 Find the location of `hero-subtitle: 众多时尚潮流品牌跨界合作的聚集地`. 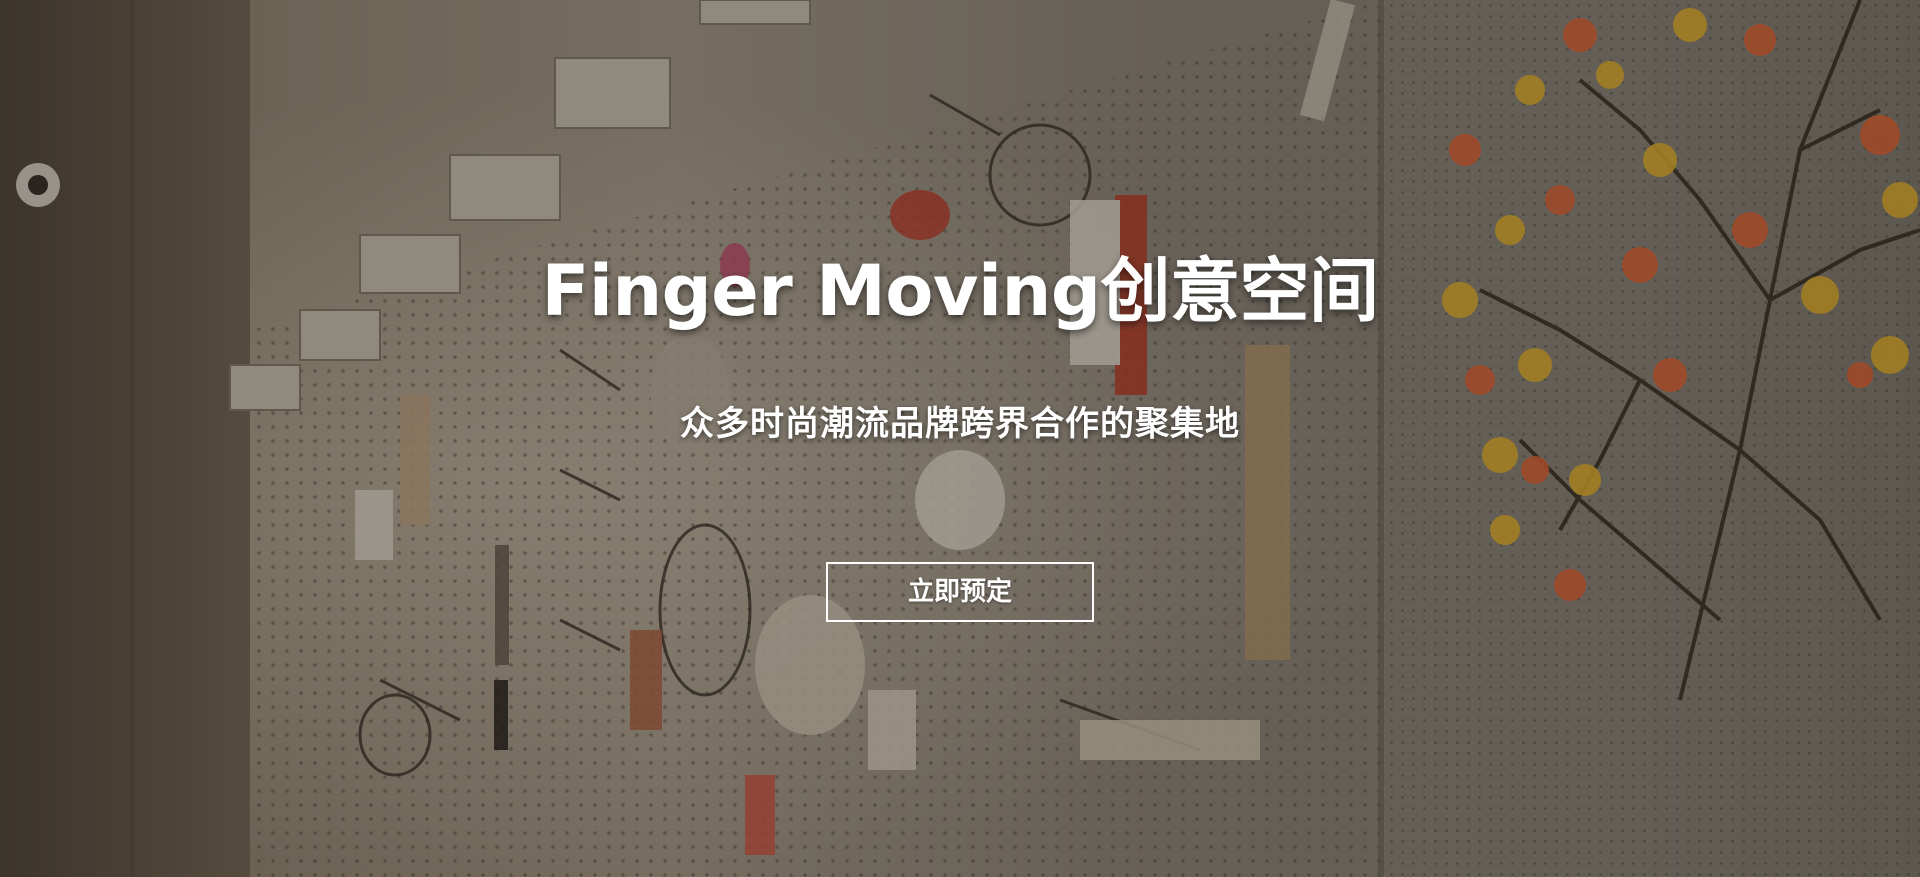

hero-subtitle: 众多时尚潮流品牌跨界合作的聚集地 is located at coordinates (960, 424).